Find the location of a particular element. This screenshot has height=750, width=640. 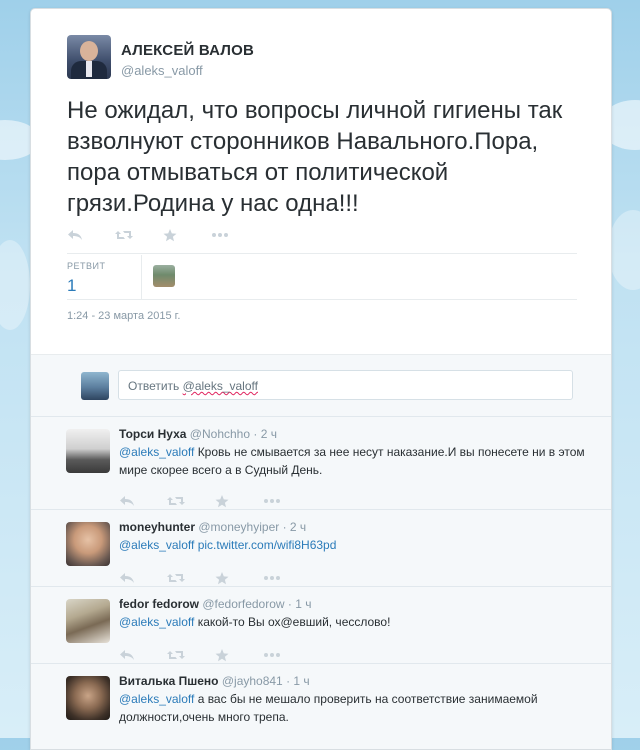

tweet-actions is located at coordinates (163, 235).